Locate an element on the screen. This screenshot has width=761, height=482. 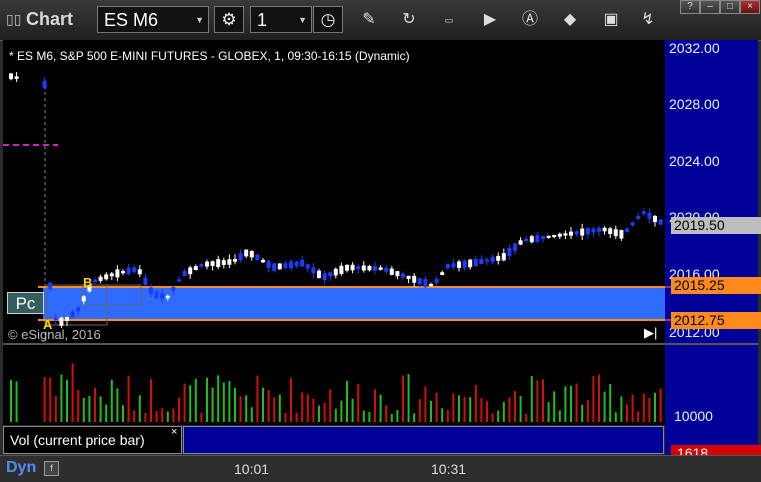
price-tick: 2028.00 is located at coordinates (694, 104).